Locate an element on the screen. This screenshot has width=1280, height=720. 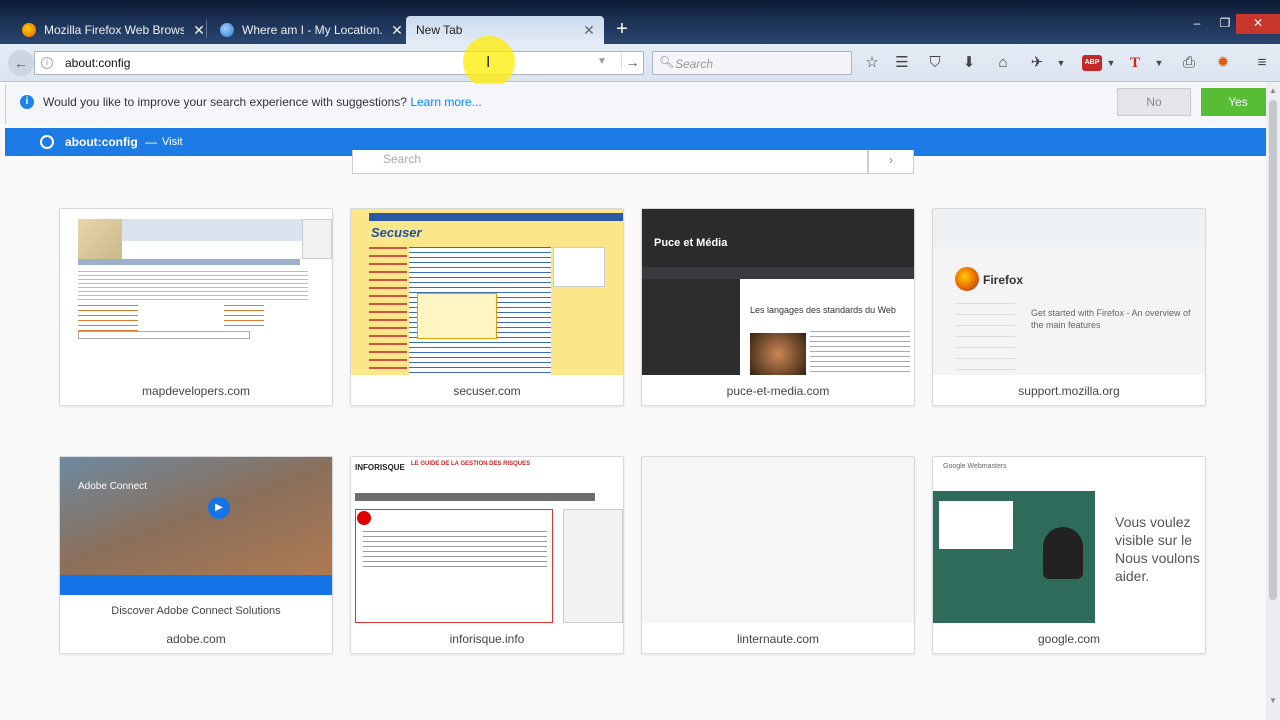
firefox-favicon-icon is located at coordinates (29, 30).